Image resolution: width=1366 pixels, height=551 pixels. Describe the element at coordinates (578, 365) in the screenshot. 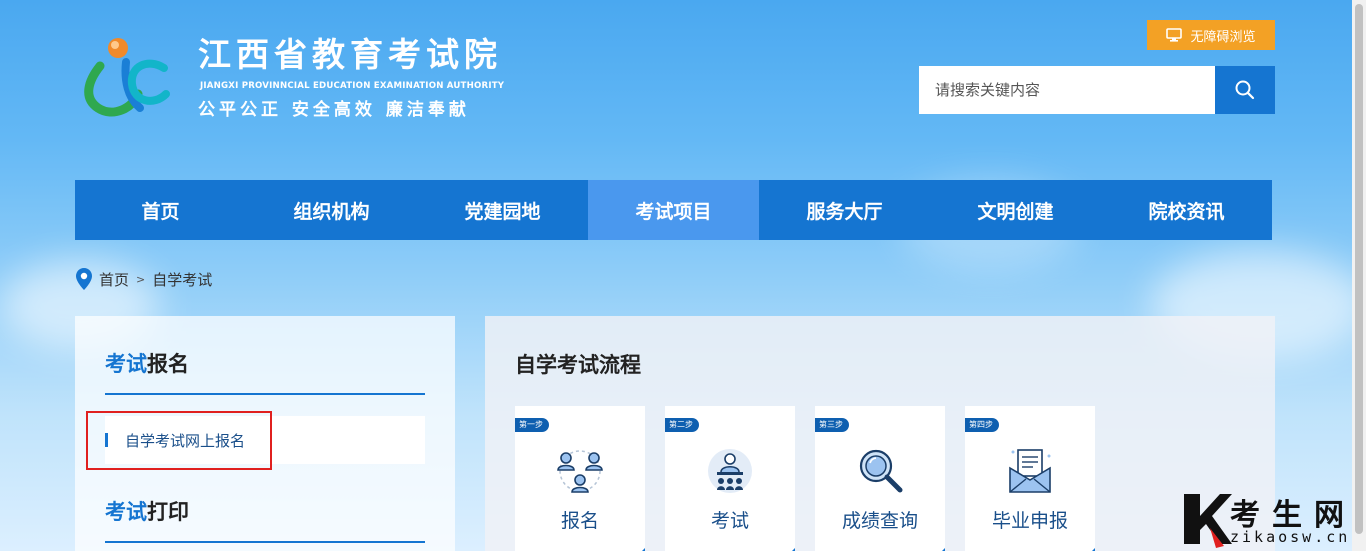

I see `process-title: 自学考试流程` at that location.